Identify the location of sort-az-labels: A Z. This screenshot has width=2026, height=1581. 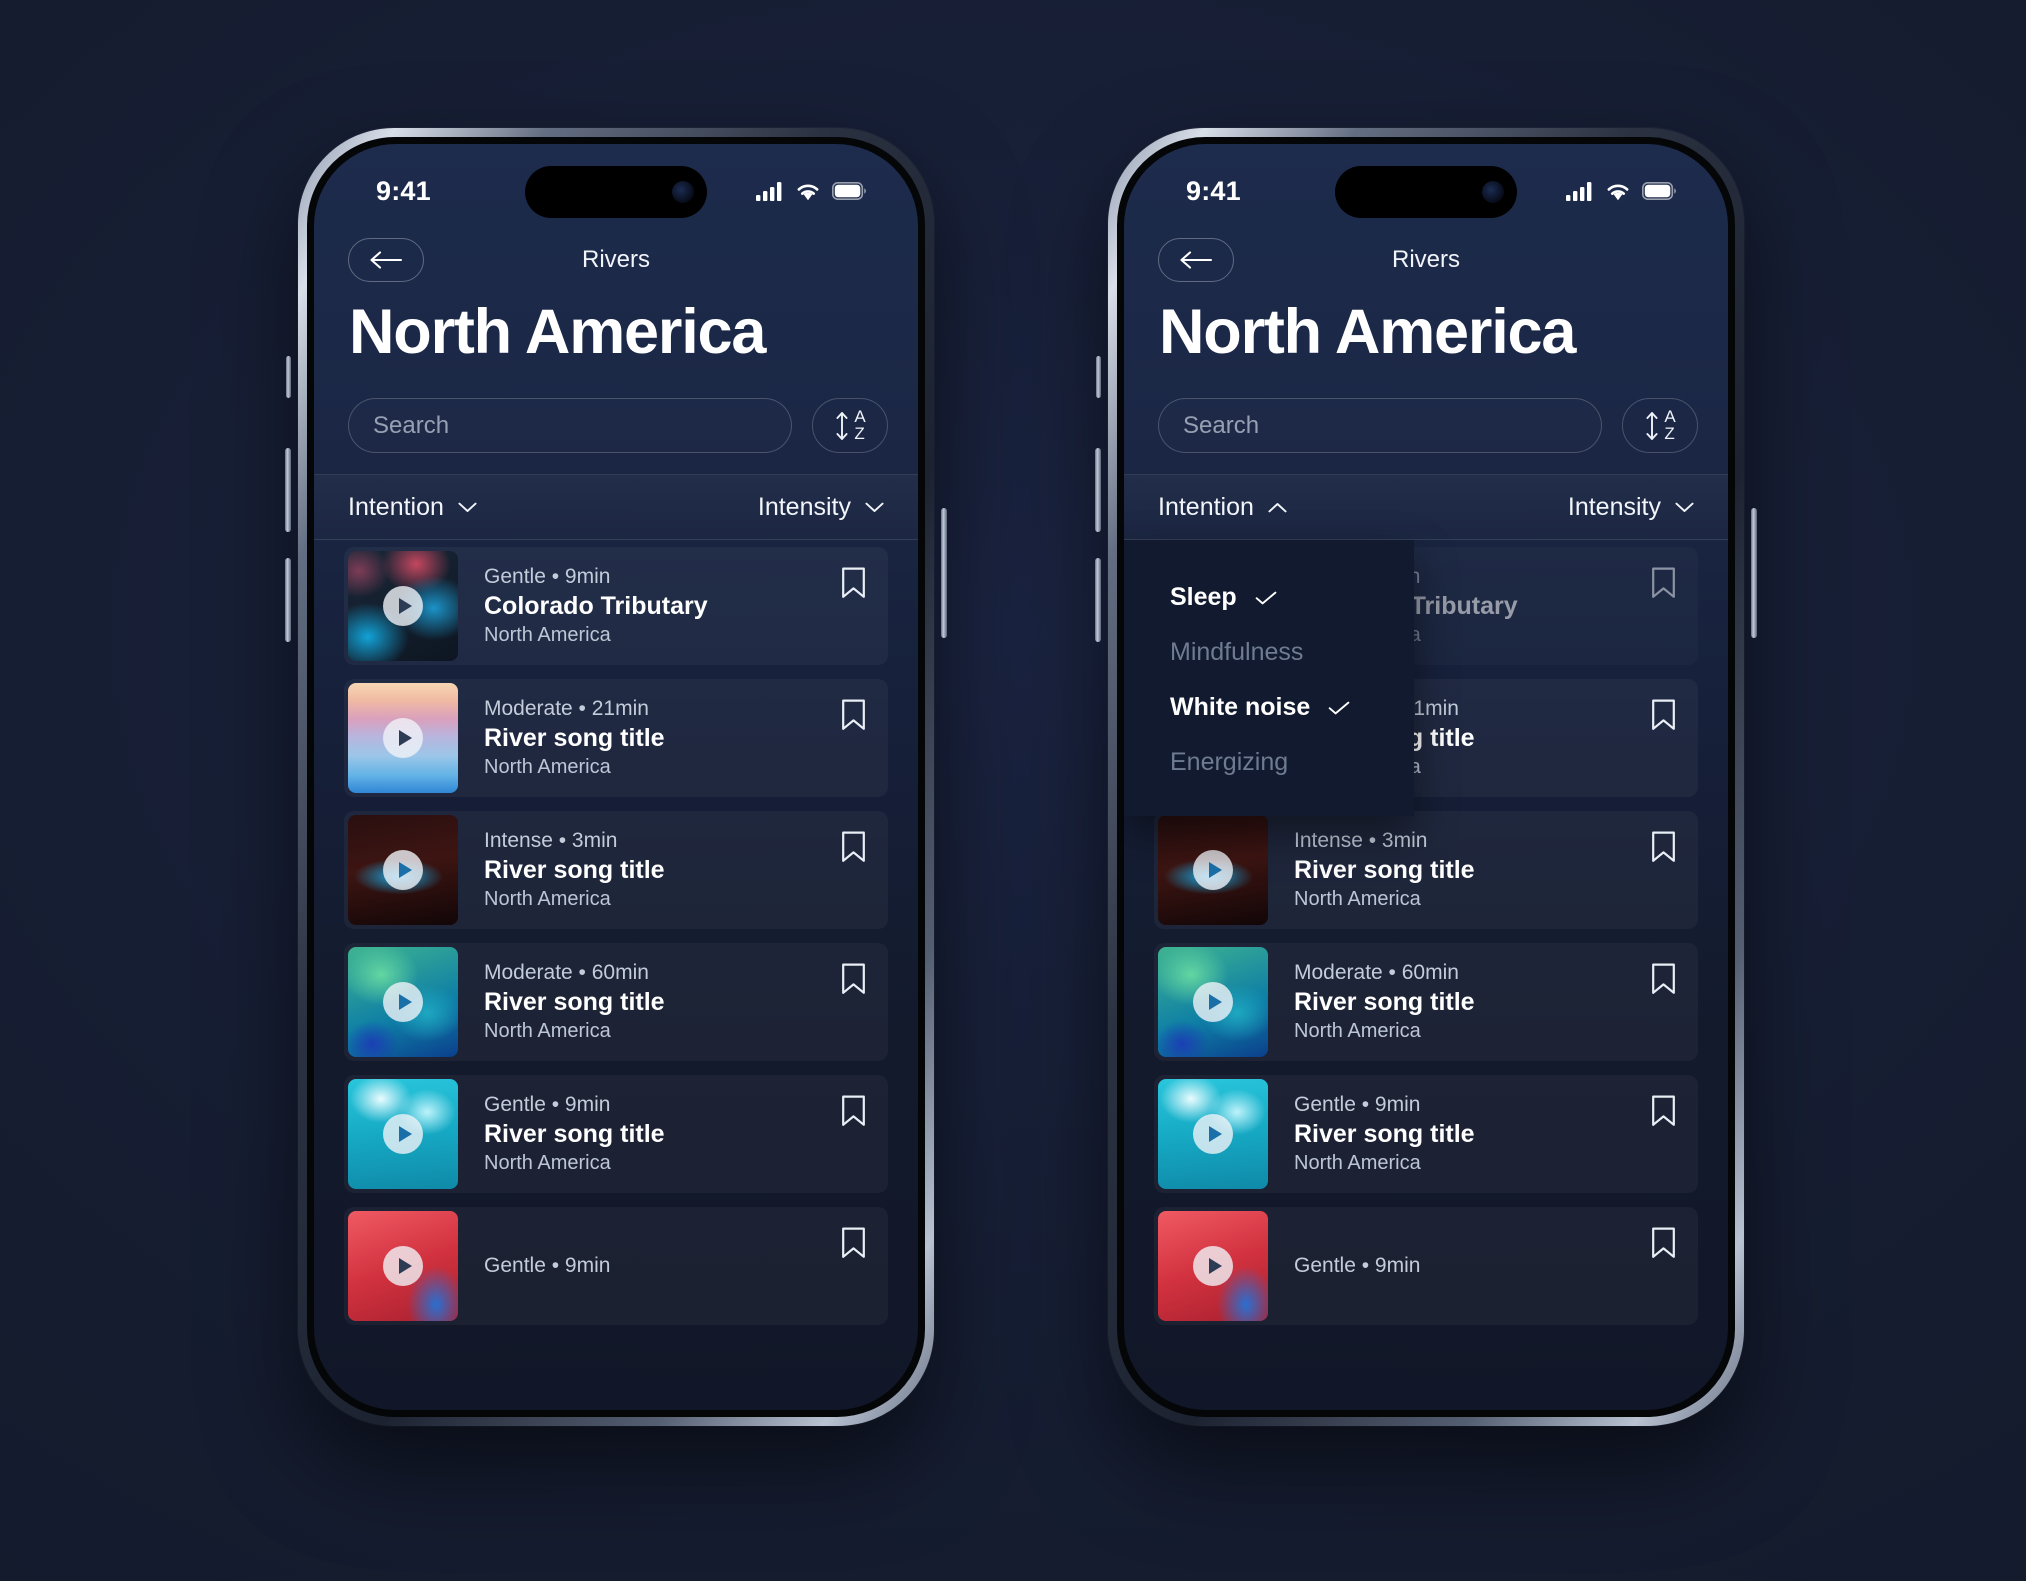
(859, 425).